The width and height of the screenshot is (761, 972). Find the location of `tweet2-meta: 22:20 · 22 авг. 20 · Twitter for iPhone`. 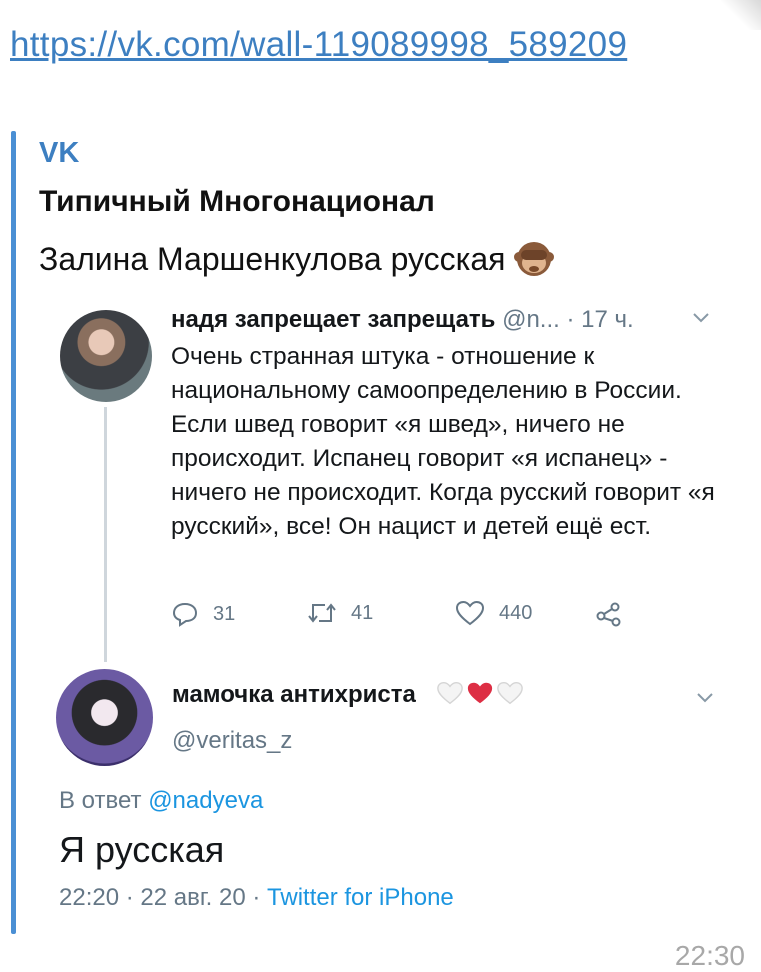

tweet2-meta: 22:20 · 22 авг. 20 · Twitter for iPhone is located at coordinates (256, 898).